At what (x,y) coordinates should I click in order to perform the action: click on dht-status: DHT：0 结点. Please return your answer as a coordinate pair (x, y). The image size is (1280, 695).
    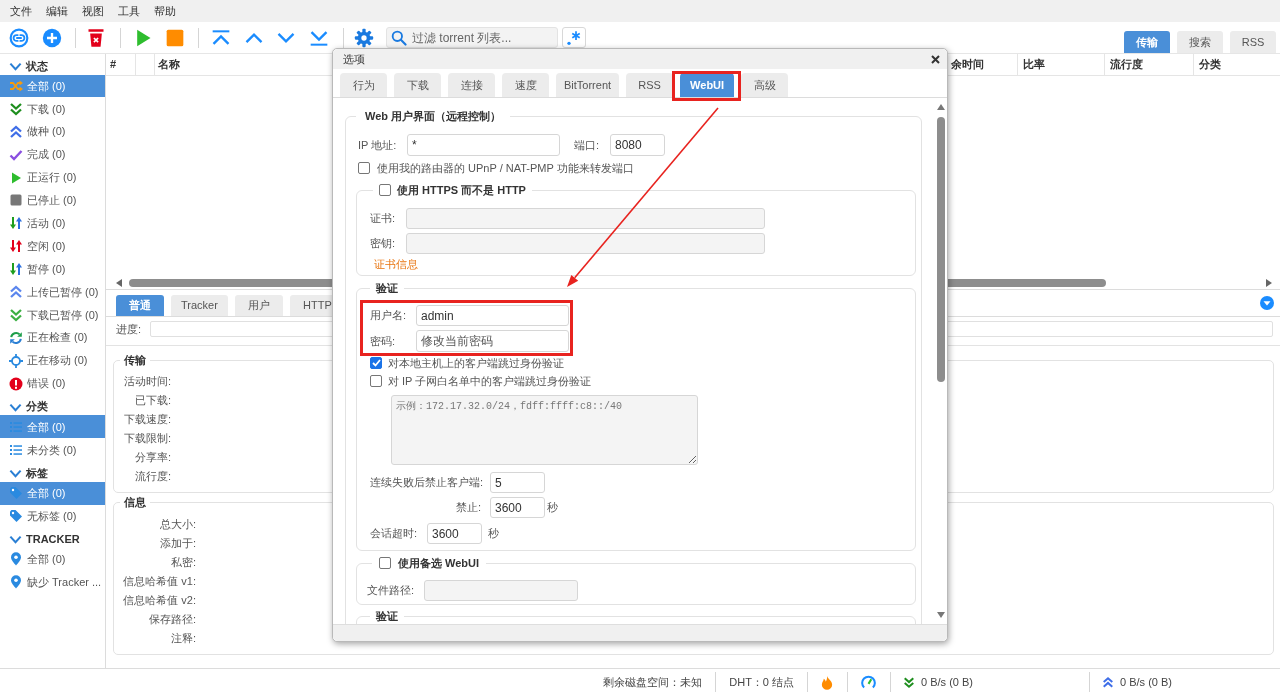
    Looking at the image, I should click on (762, 682).